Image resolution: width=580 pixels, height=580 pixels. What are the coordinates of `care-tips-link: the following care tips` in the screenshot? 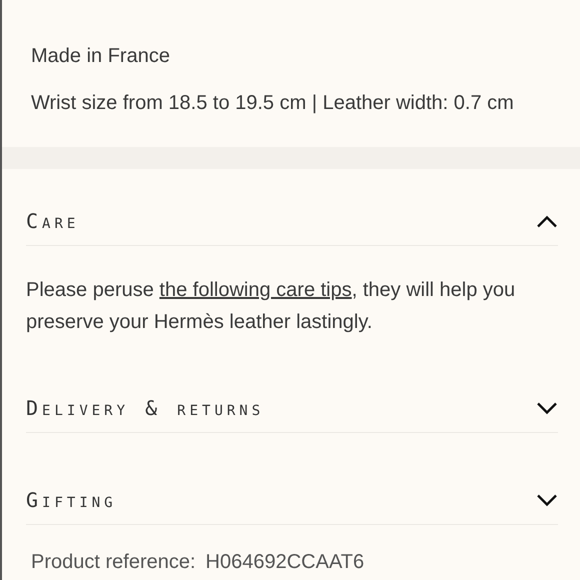 It's located at (255, 290).